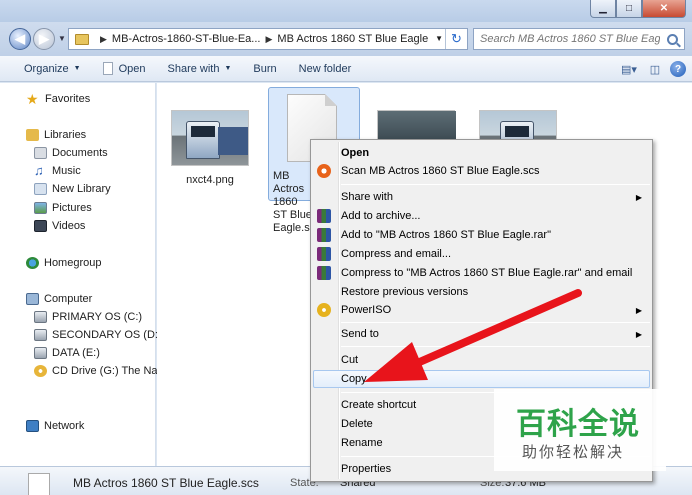  I want to click on menu-label: Delete, so click(357, 424).